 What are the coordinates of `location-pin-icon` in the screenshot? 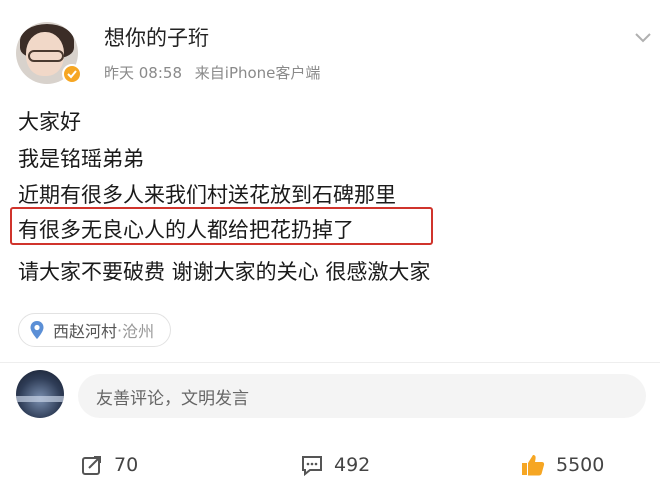 It's located at (37, 330).